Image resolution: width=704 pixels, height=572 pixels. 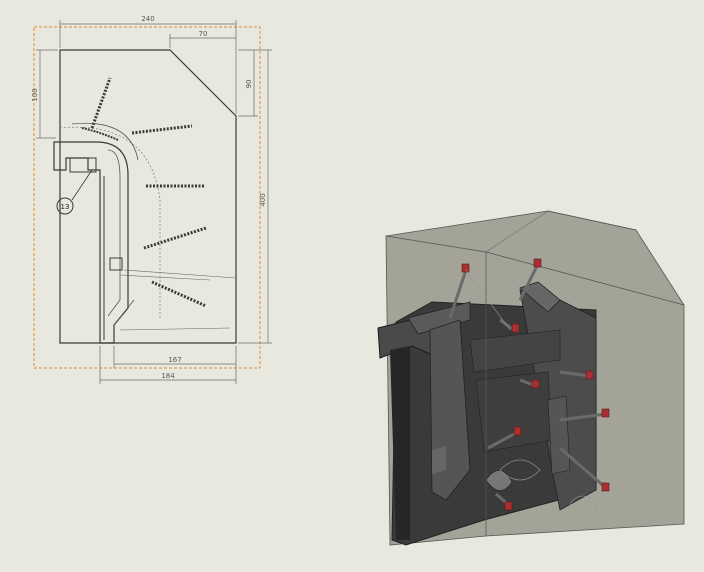 I want to click on dim-total-height: 400, so click(x=263, y=199).